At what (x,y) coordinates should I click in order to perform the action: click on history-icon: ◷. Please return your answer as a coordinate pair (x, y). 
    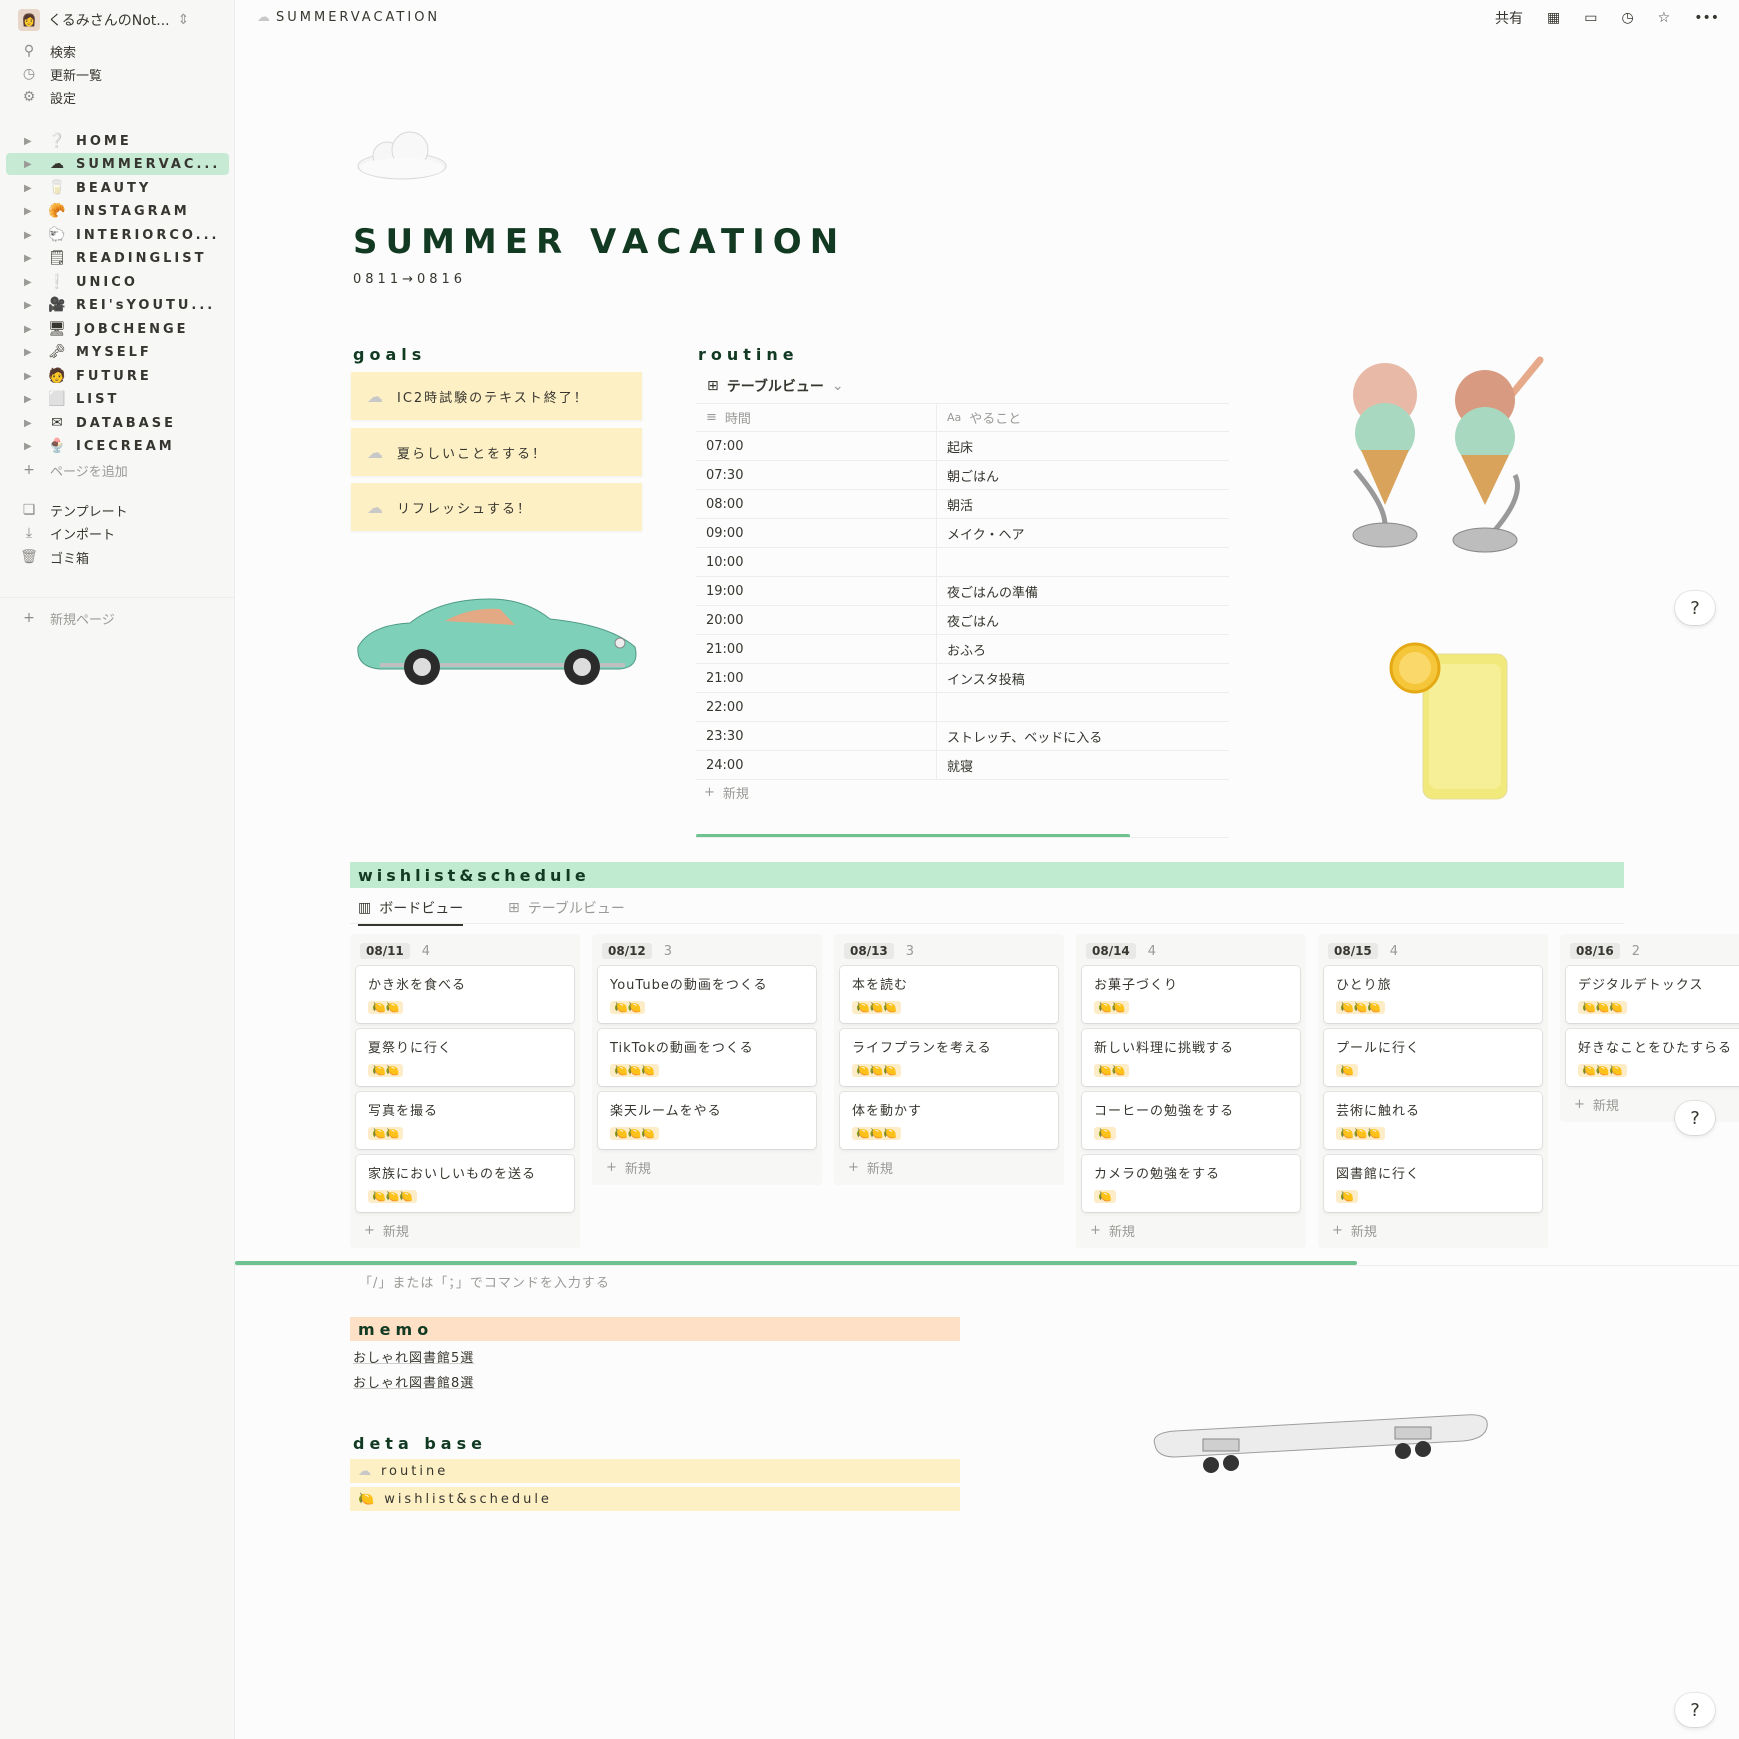
    Looking at the image, I should click on (1627, 18).